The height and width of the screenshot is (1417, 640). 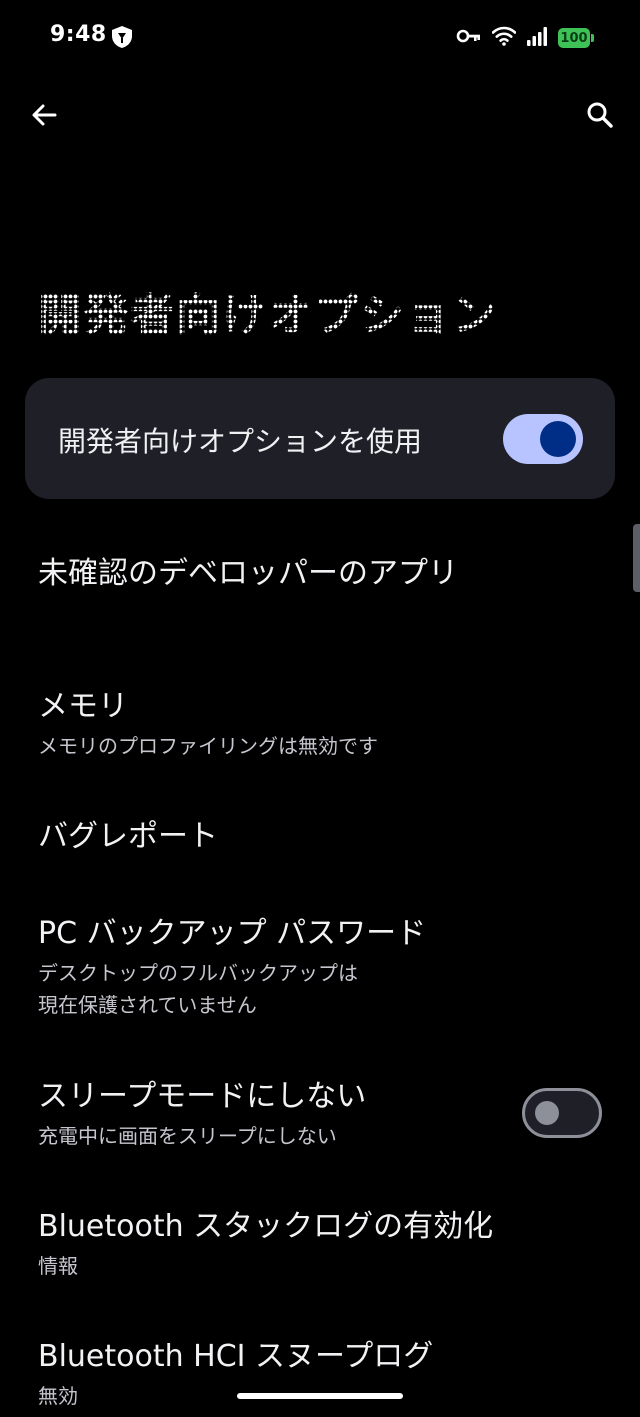 What do you see at coordinates (504, 38) in the screenshot?
I see `wifi-icon` at bounding box center [504, 38].